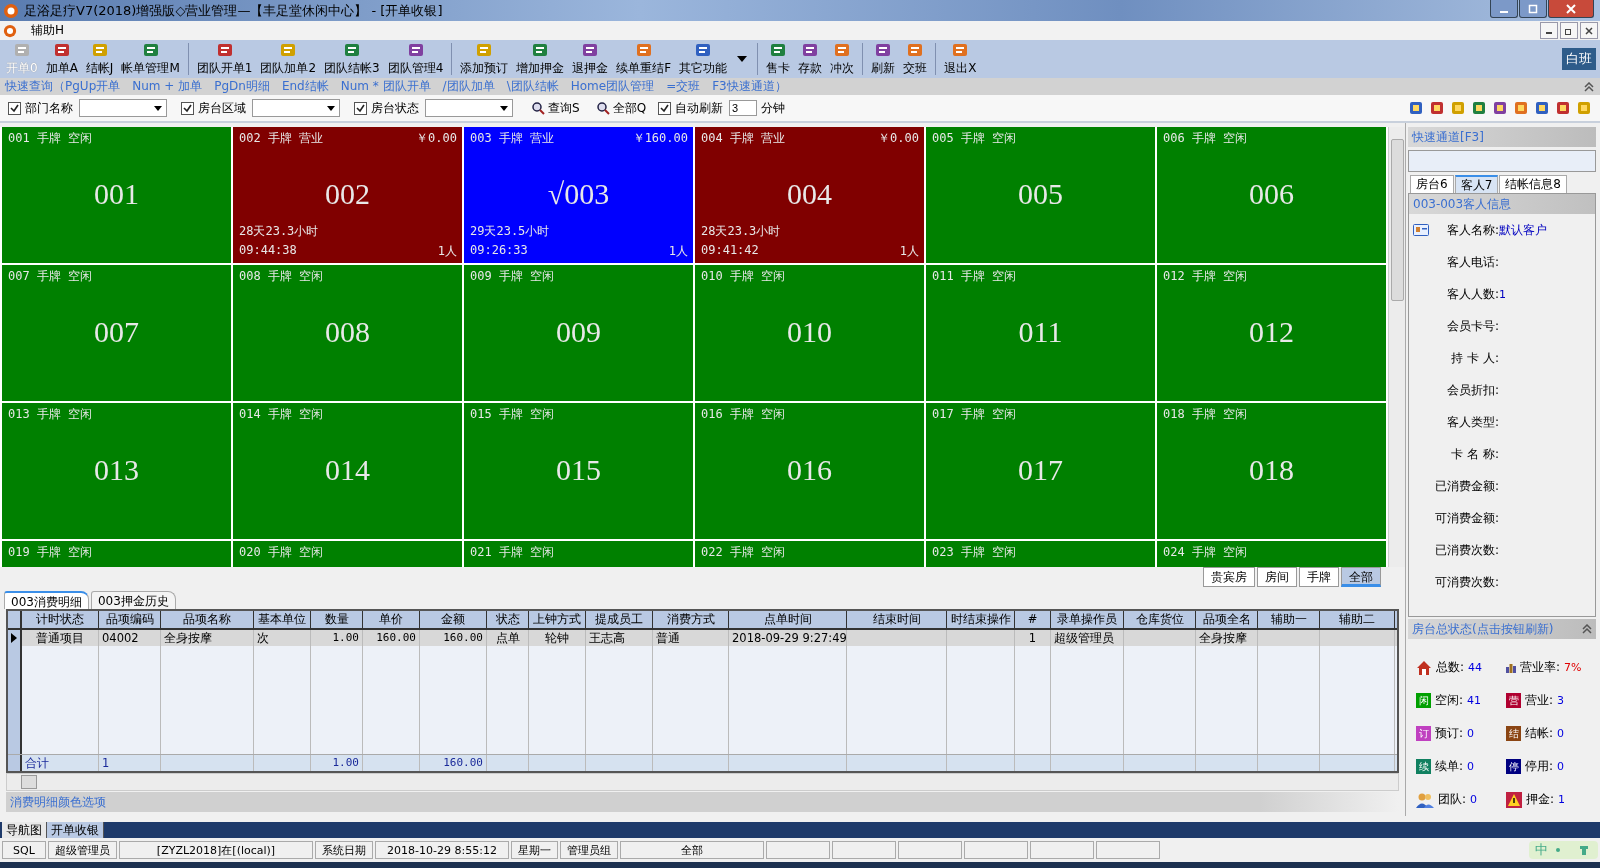 This screenshot has width=1600, height=868. Describe the element at coordinates (75, 830) in the screenshot. I see `nav-tab: 开单收银` at that location.